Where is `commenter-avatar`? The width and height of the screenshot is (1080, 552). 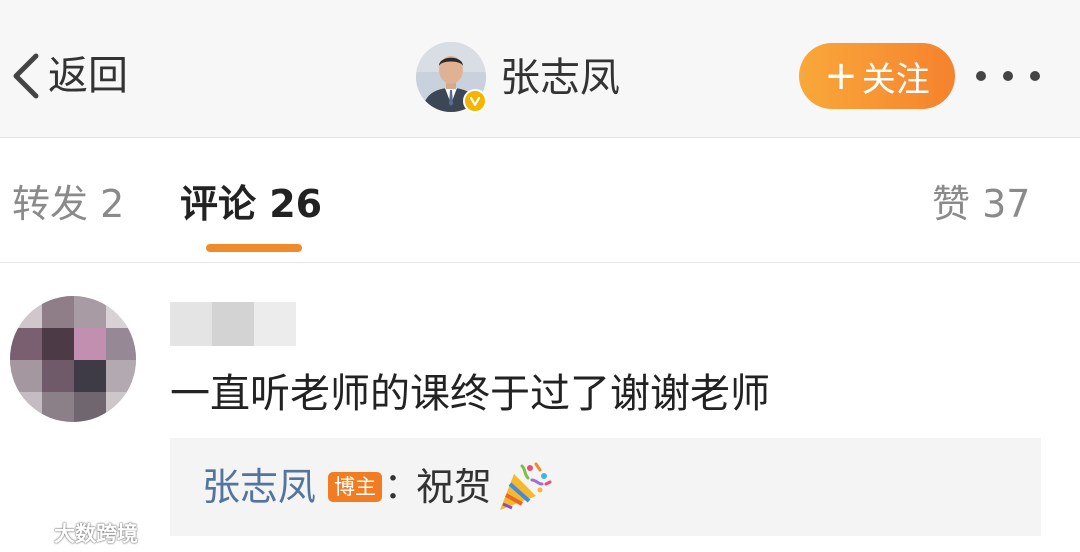
commenter-avatar is located at coordinates (73, 359).